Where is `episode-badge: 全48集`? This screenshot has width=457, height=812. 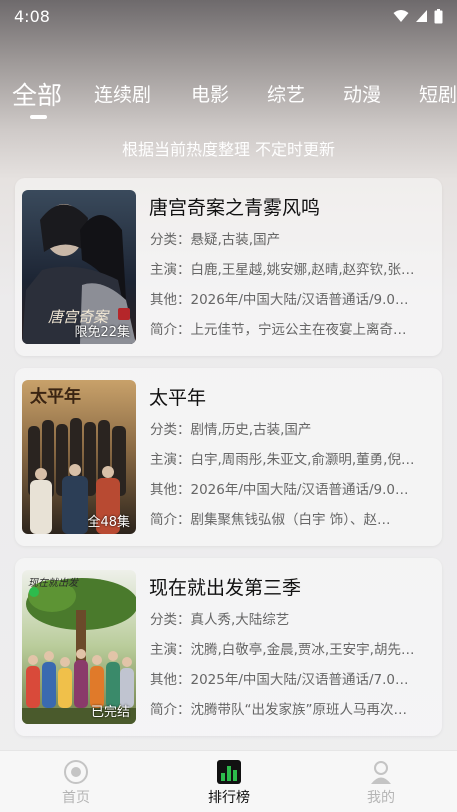
episode-badge: 全48集 is located at coordinates (108, 522).